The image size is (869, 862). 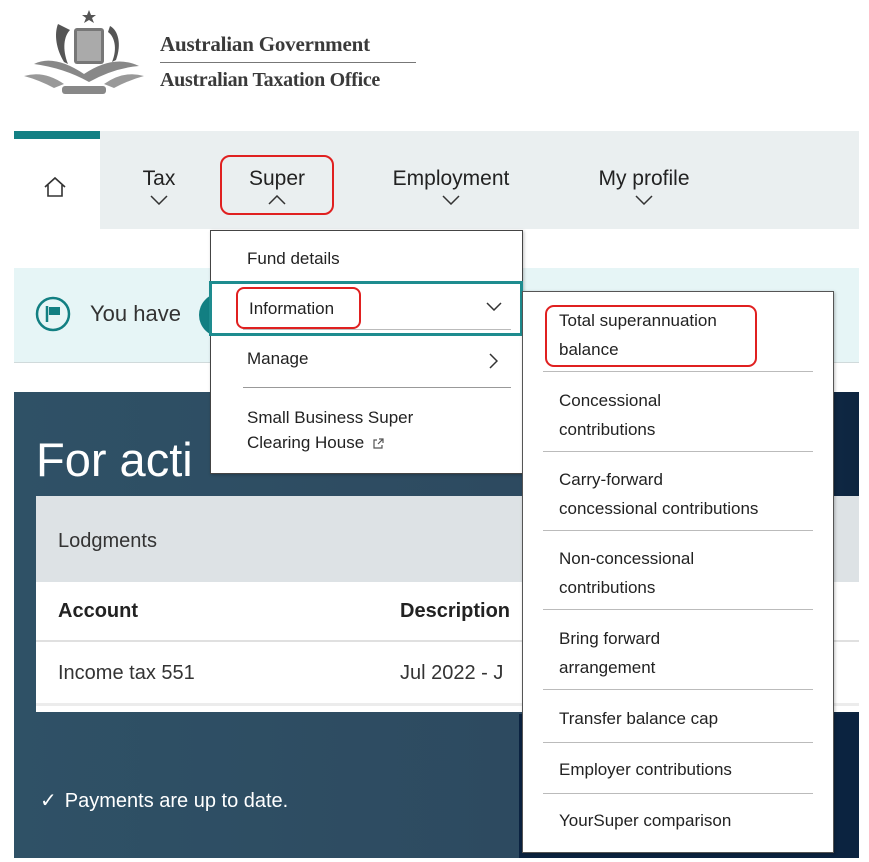 I want to click on nav-tax: Tax, so click(x=159, y=186).